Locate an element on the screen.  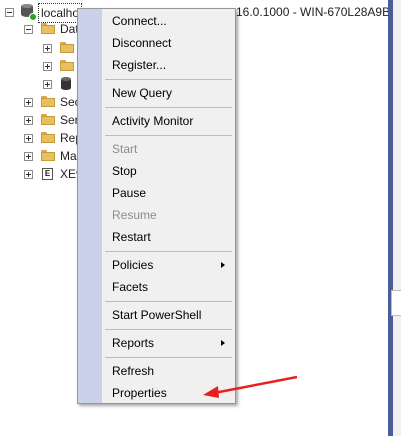
panel-edge is located at coordinates (396, 303).